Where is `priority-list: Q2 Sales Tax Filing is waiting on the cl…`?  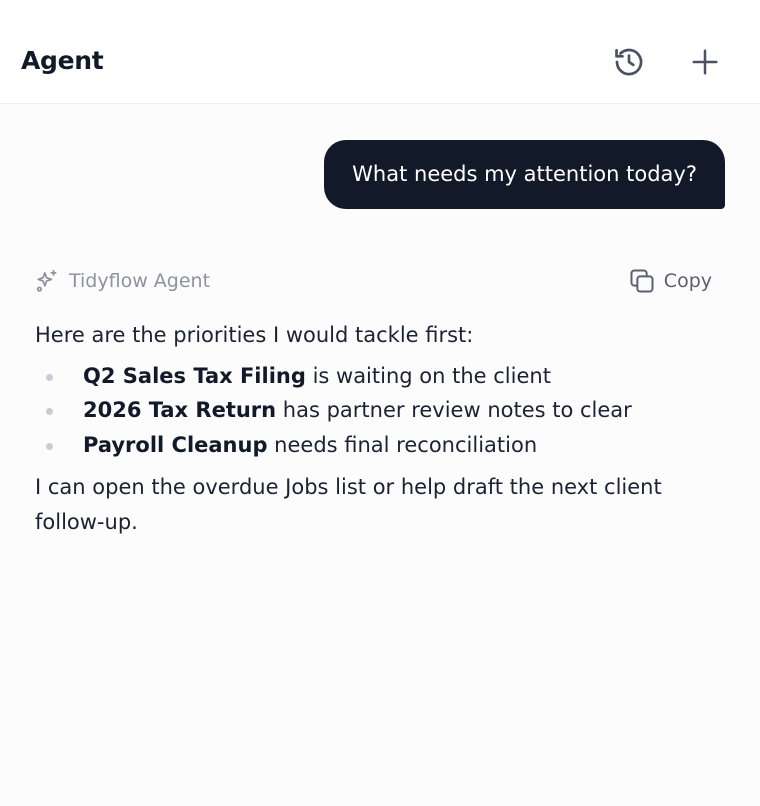 priority-list: Q2 Sales Tax Filing is waiting on the cl… is located at coordinates (375, 411).